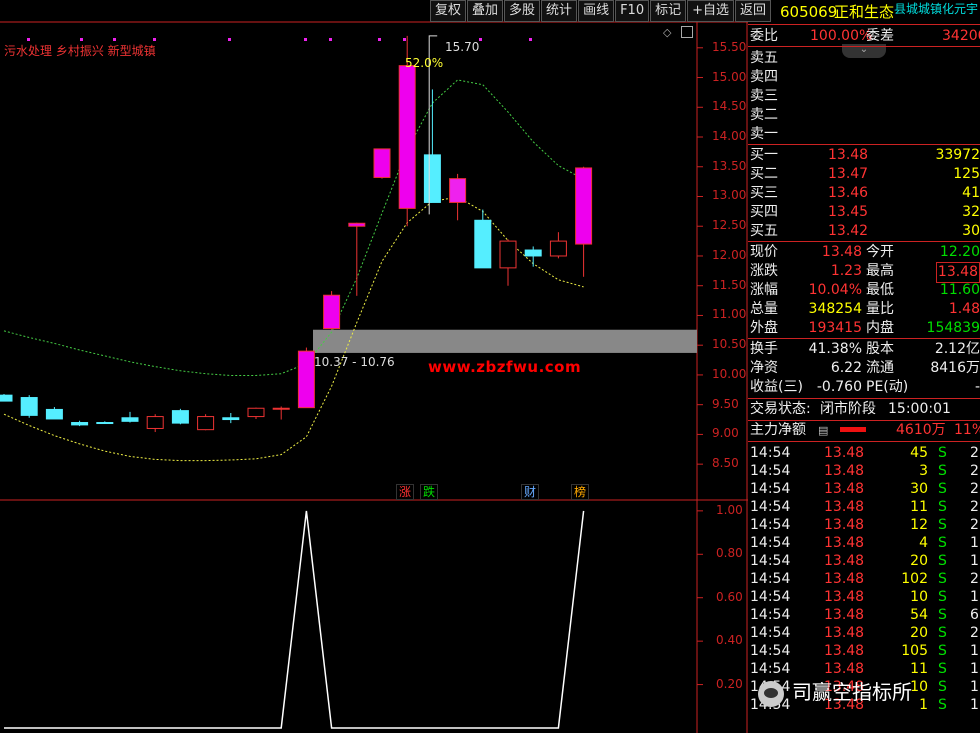 The width and height of the screenshot is (980, 733). What do you see at coordinates (764, 212) in the screenshot?
I see `buy-label: 买四` at bounding box center [764, 212].